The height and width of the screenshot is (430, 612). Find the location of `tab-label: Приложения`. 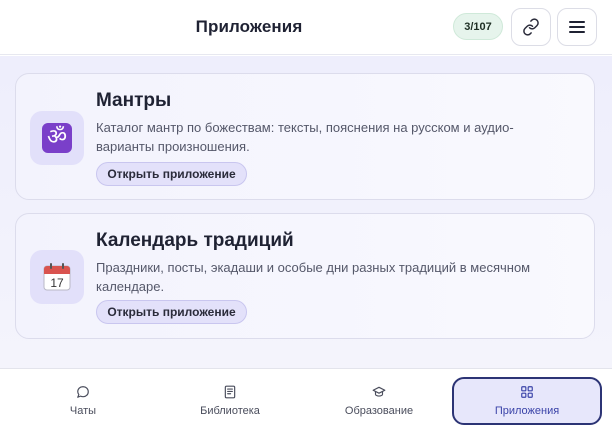

tab-label: Приложения is located at coordinates (527, 411).